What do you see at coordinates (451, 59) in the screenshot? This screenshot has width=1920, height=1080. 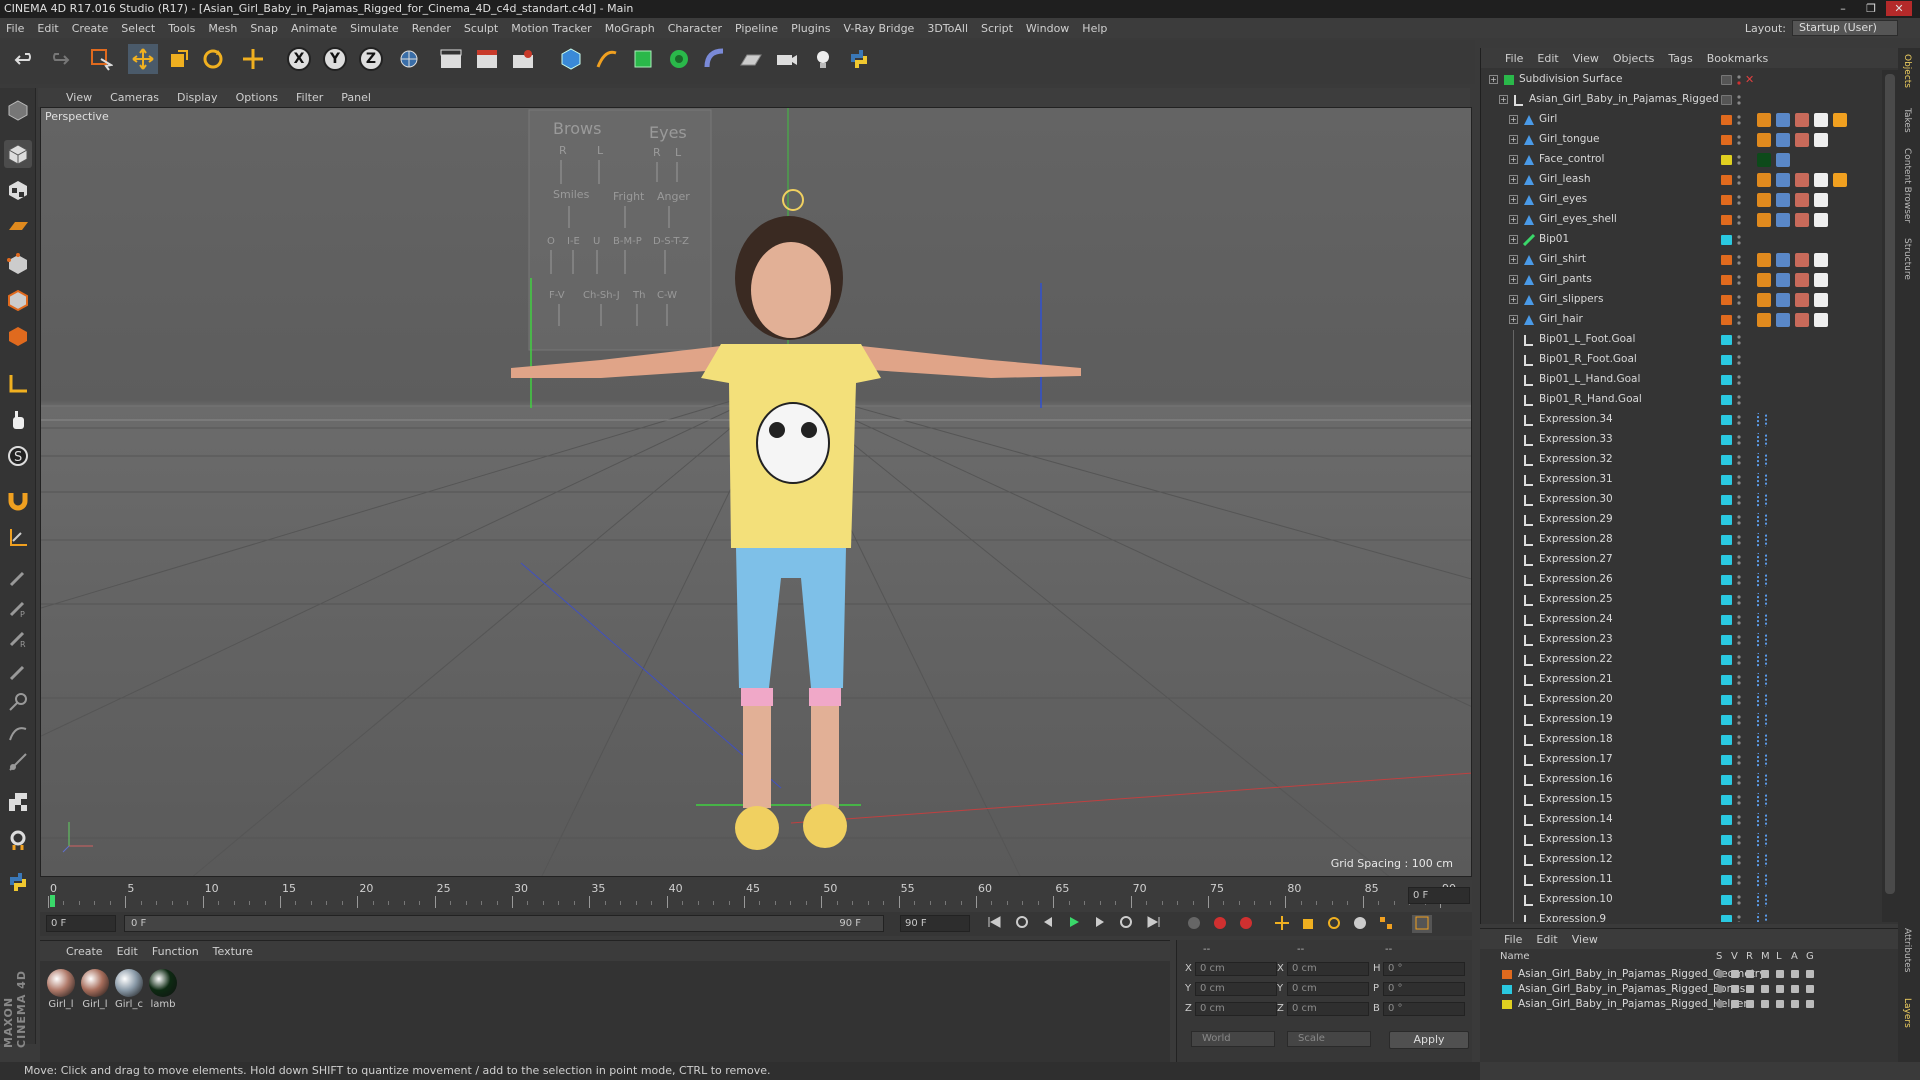 I see `render-view-button` at bounding box center [451, 59].